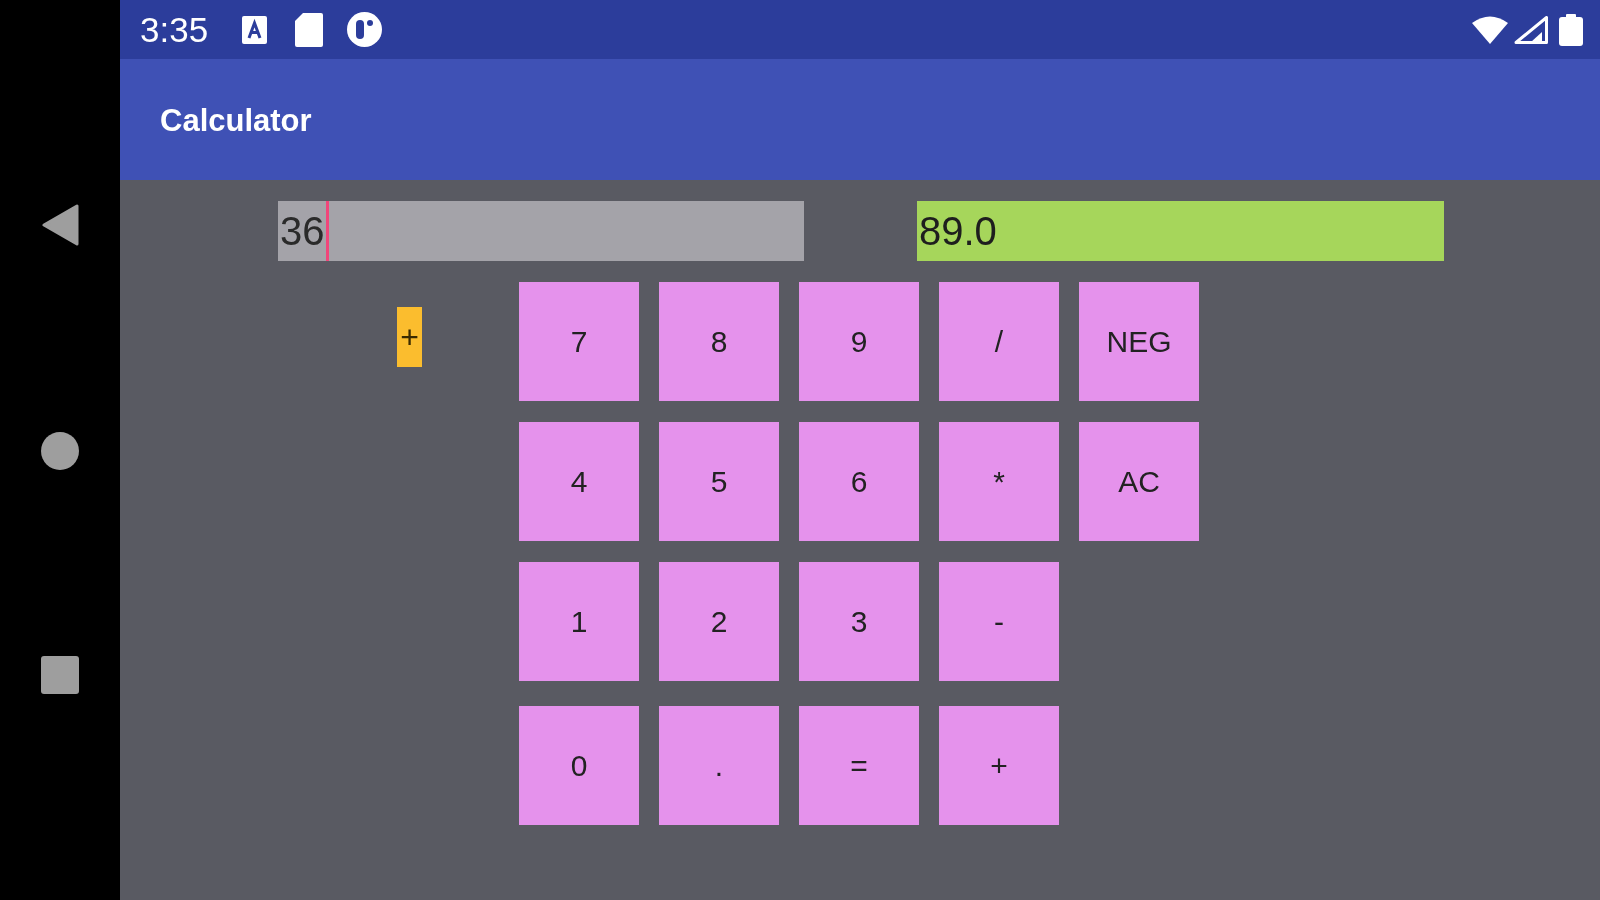 The height and width of the screenshot is (900, 1600). What do you see at coordinates (60, 225) in the screenshot?
I see `back-icon` at bounding box center [60, 225].